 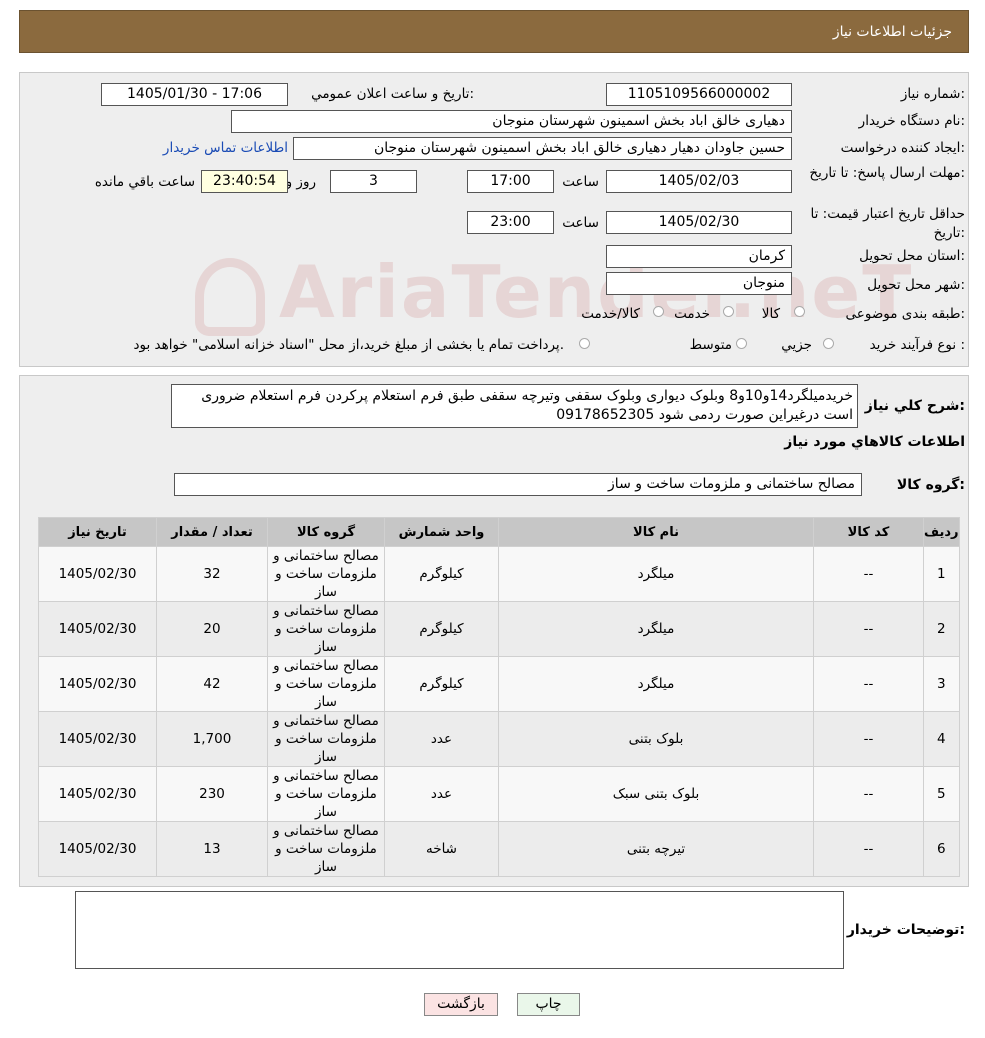 I want to click on col-header-unit: واحد شمارش, so click(x=441, y=532).